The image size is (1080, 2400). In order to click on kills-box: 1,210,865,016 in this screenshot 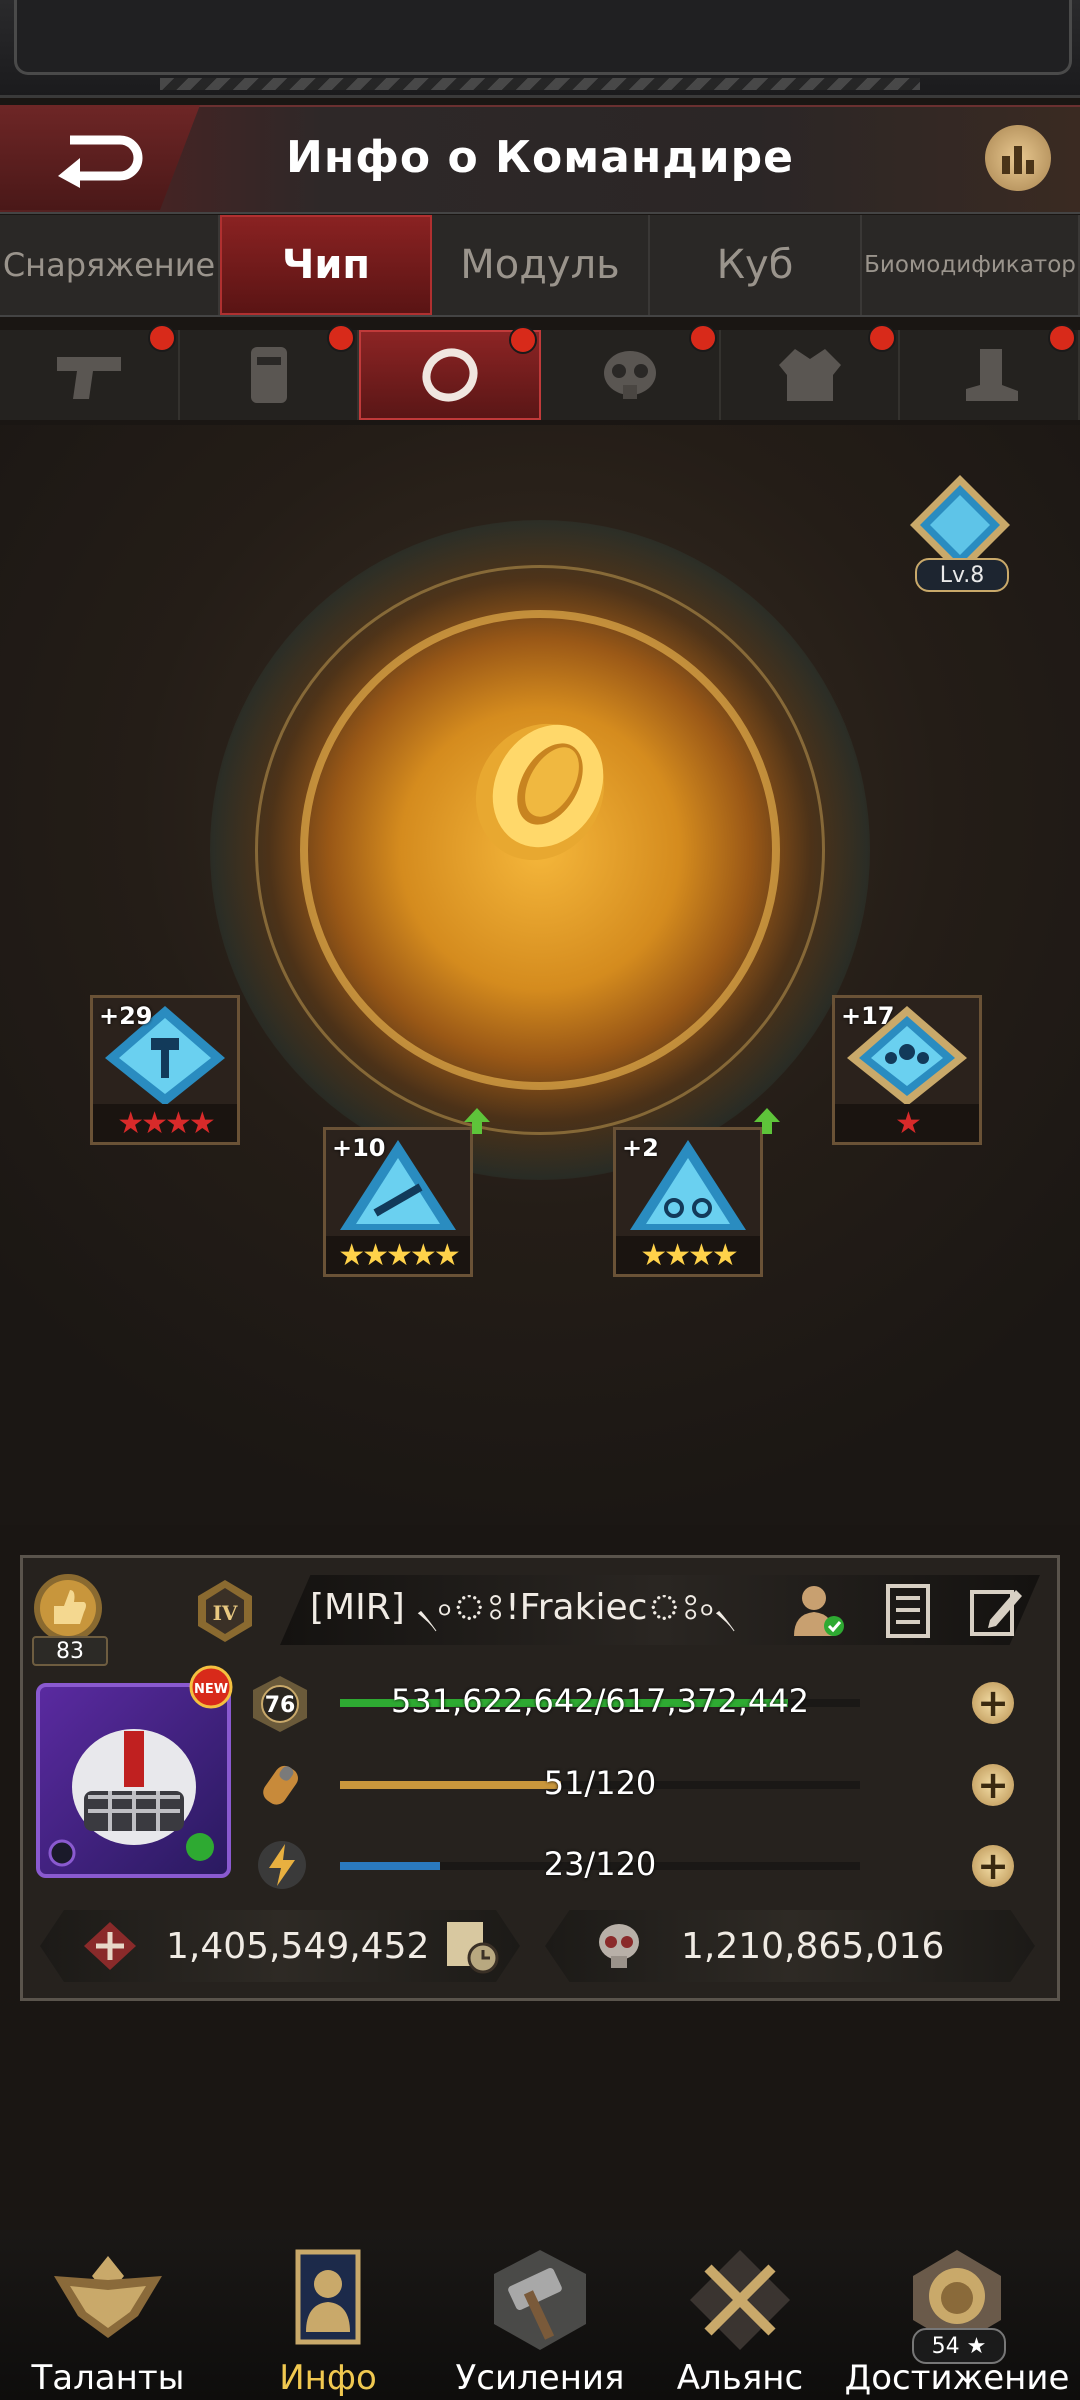, I will do `click(790, 1946)`.